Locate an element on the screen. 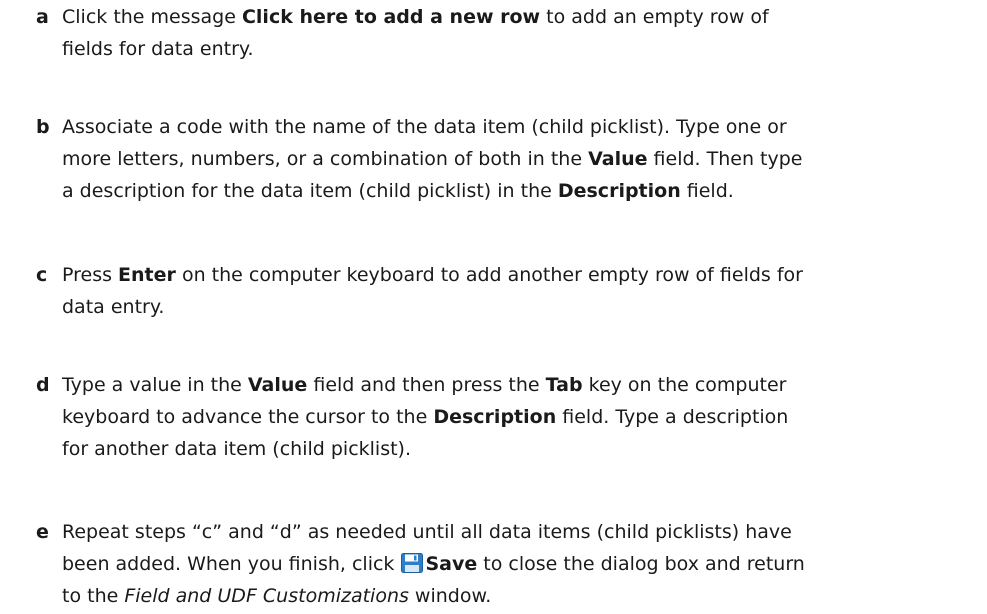 Image resolution: width=987 pixels, height=614 pixels. step-letter: c is located at coordinates (42, 275).